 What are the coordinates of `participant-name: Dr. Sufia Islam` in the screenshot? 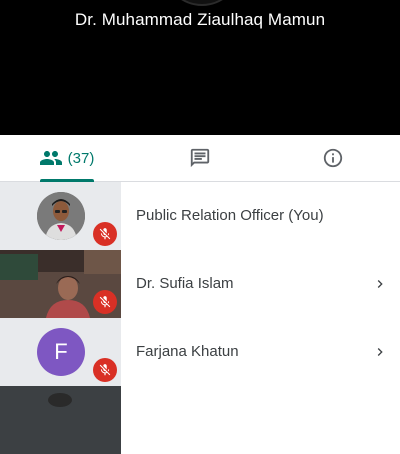 It's located at (185, 283).